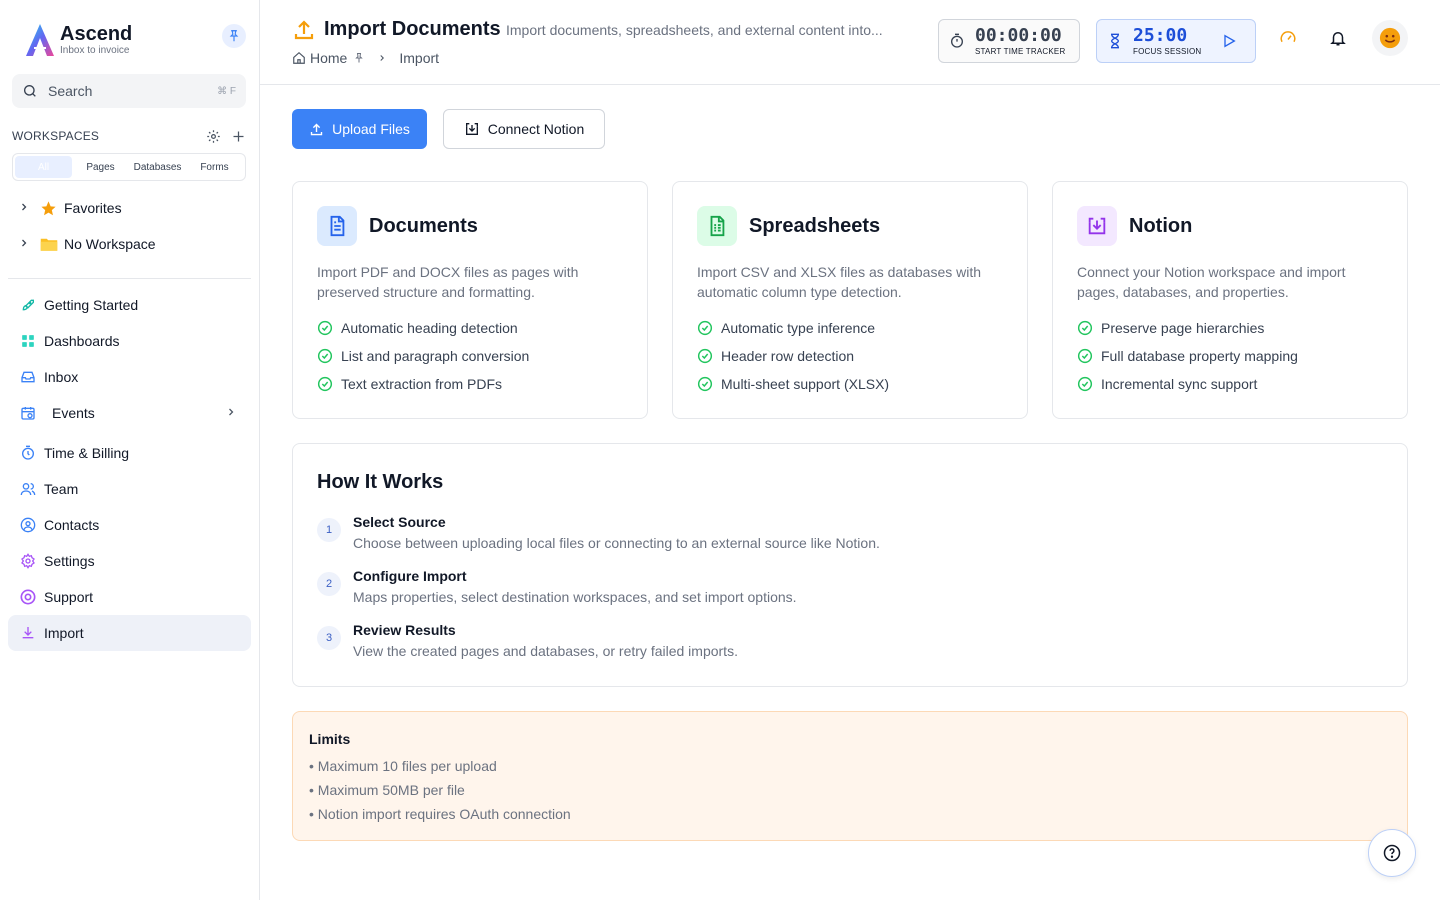  What do you see at coordinates (359, 58) in the screenshot?
I see `pin-icon` at bounding box center [359, 58].